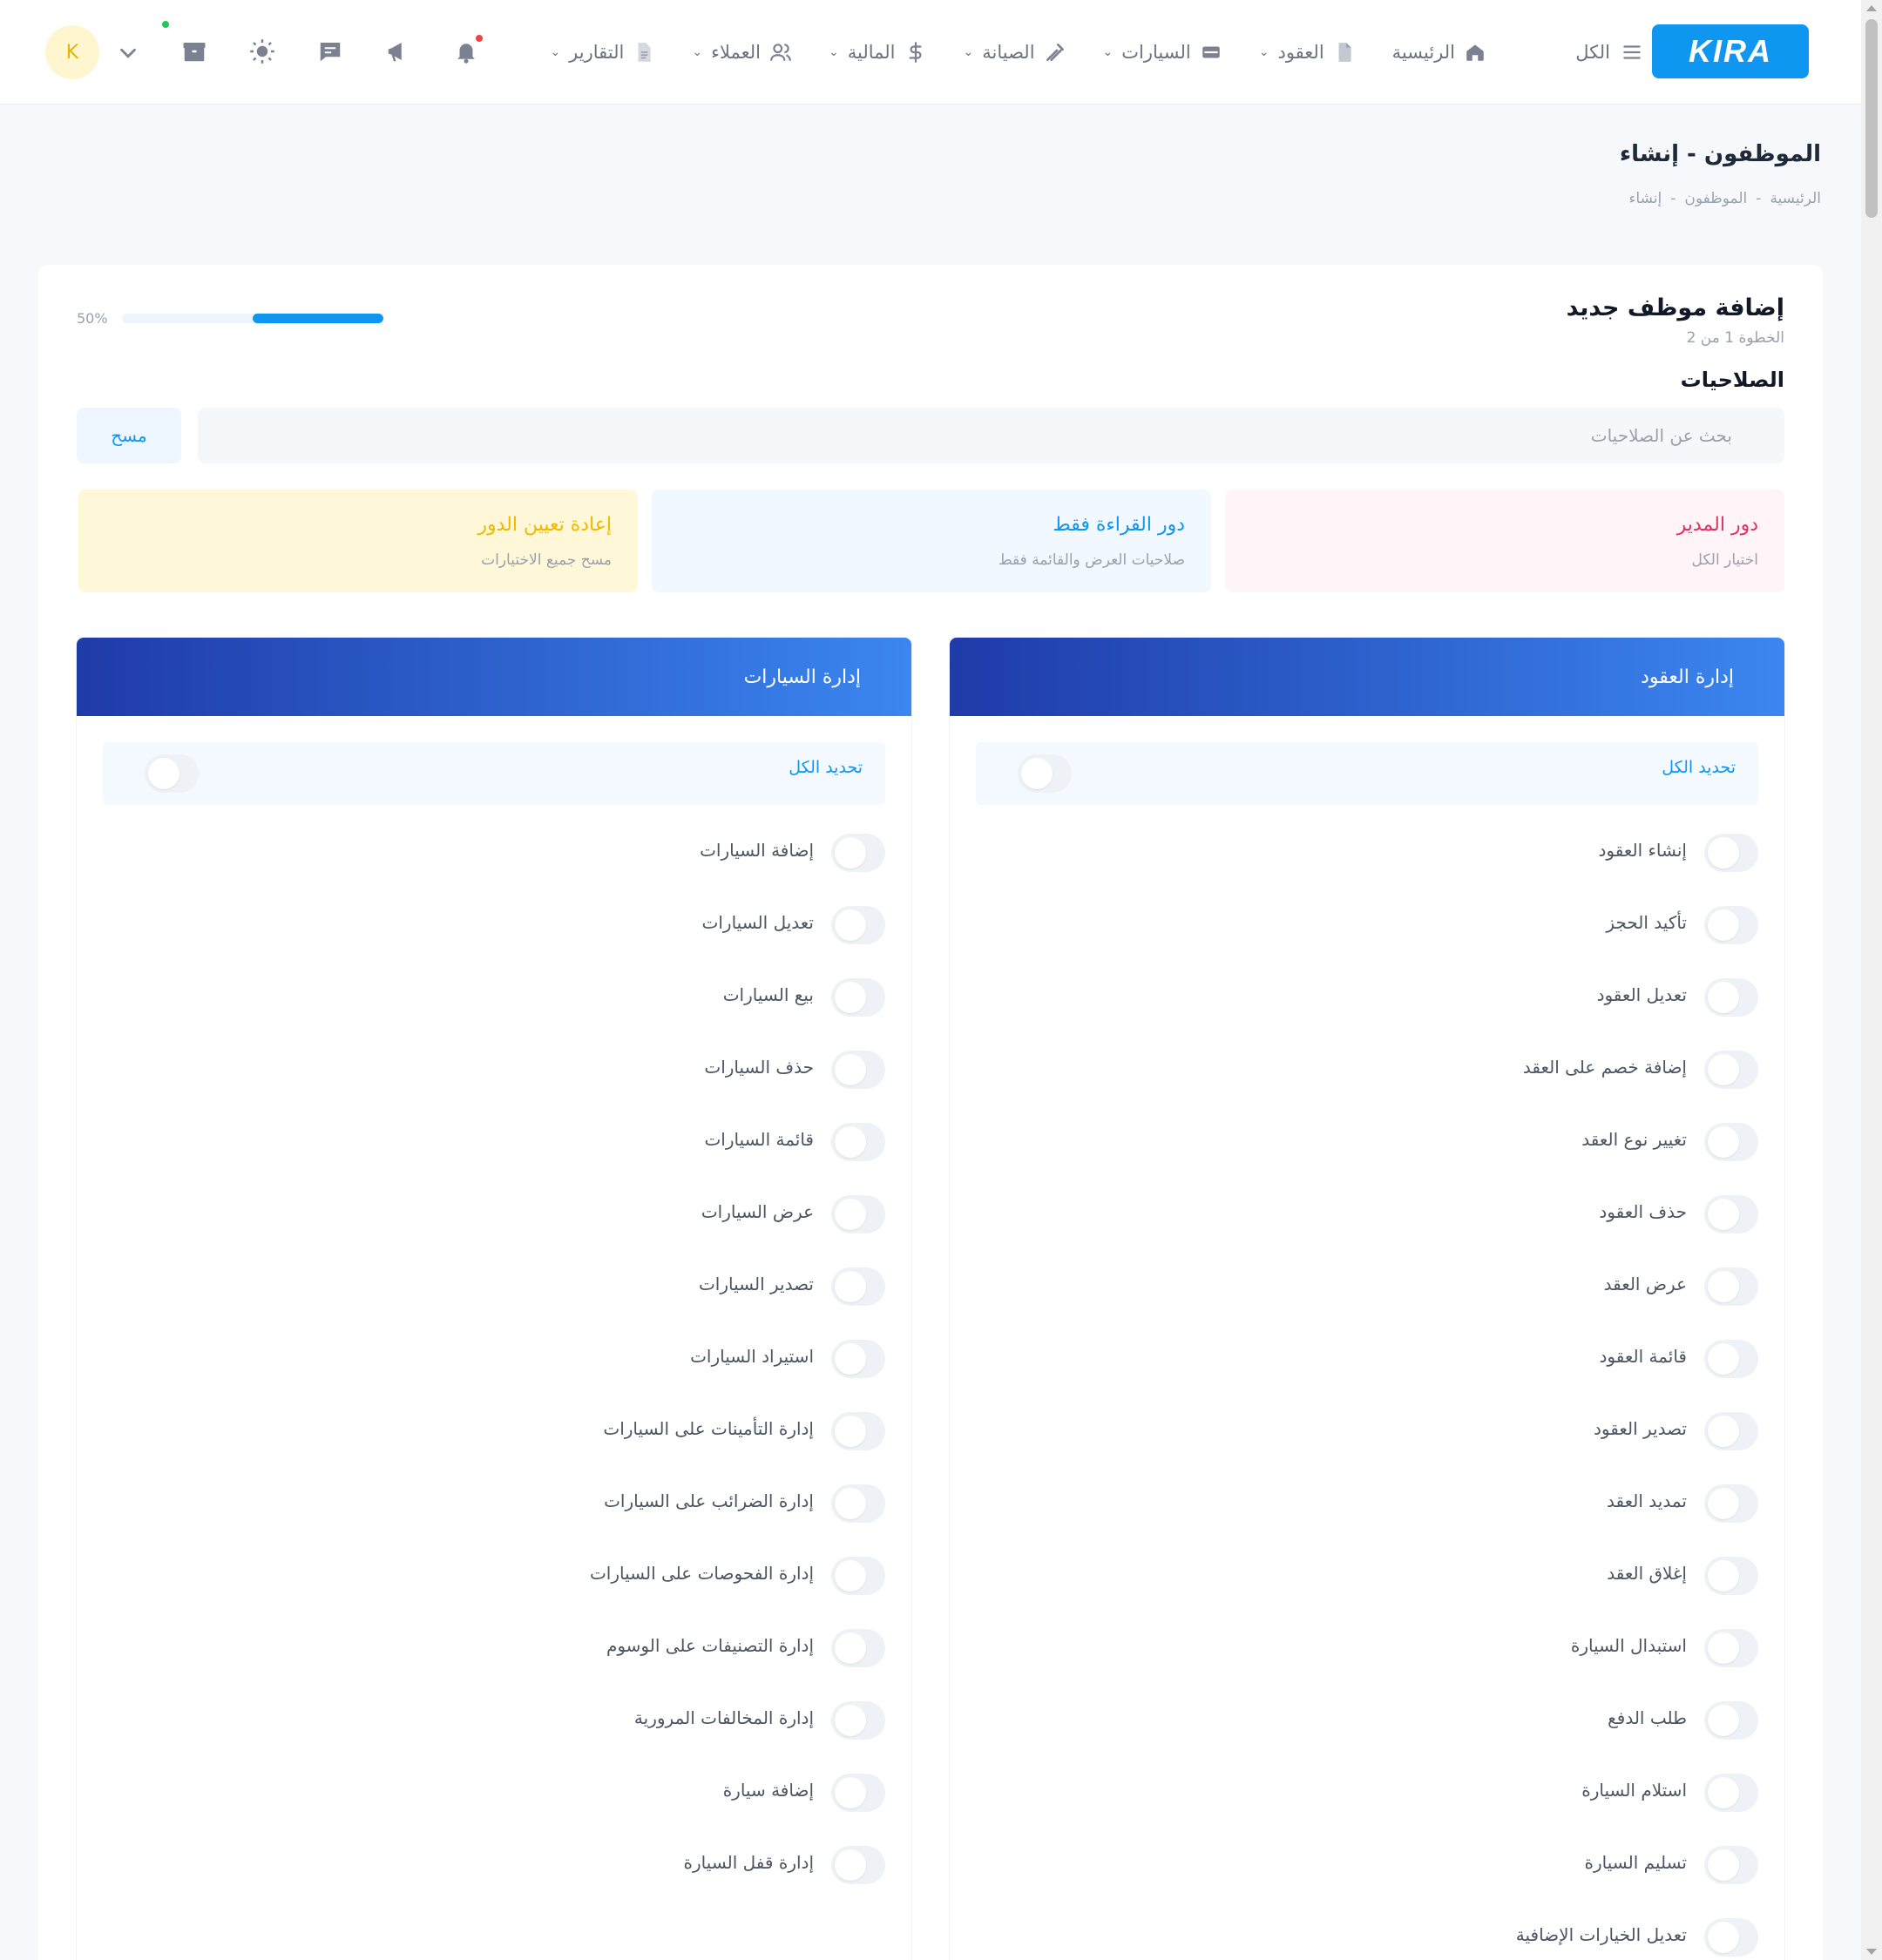  I want to click on nav-customers: العملاء ⌄, so click(742, 52).